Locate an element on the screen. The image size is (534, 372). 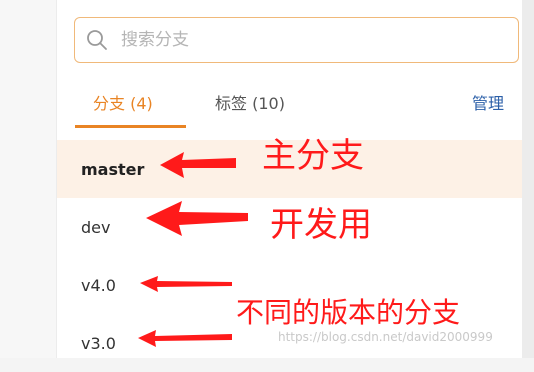
active-tab-indicator is located at coordinates (130, 126).